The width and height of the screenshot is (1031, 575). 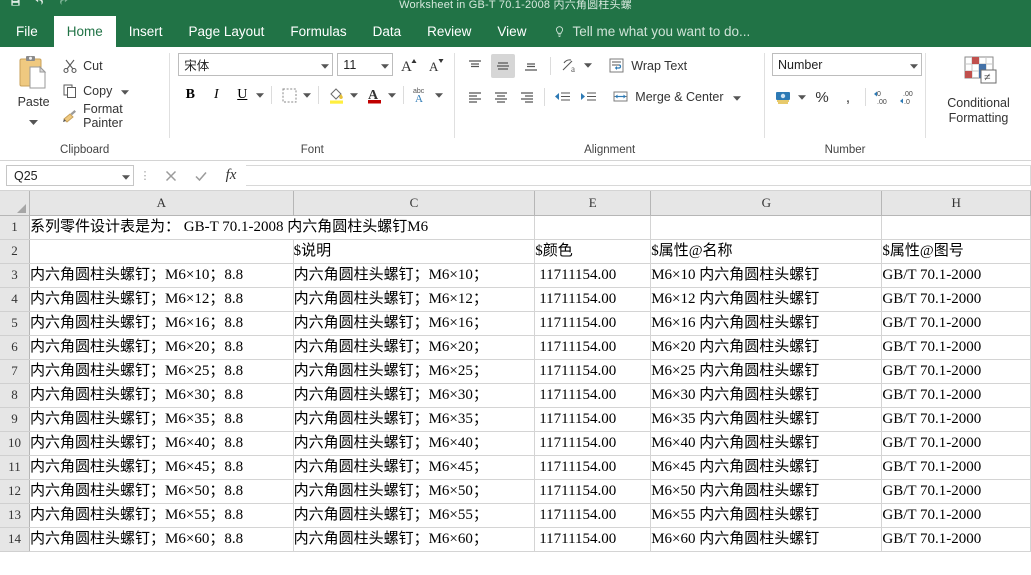 I want to click on italic-button: I, so click(x=216, y=95).